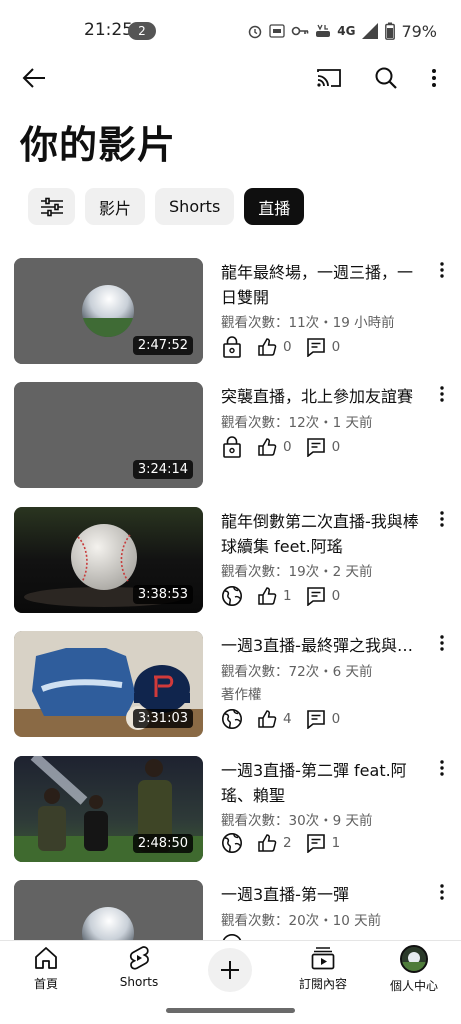  I want to click on lock-icon, so click(232, 447).